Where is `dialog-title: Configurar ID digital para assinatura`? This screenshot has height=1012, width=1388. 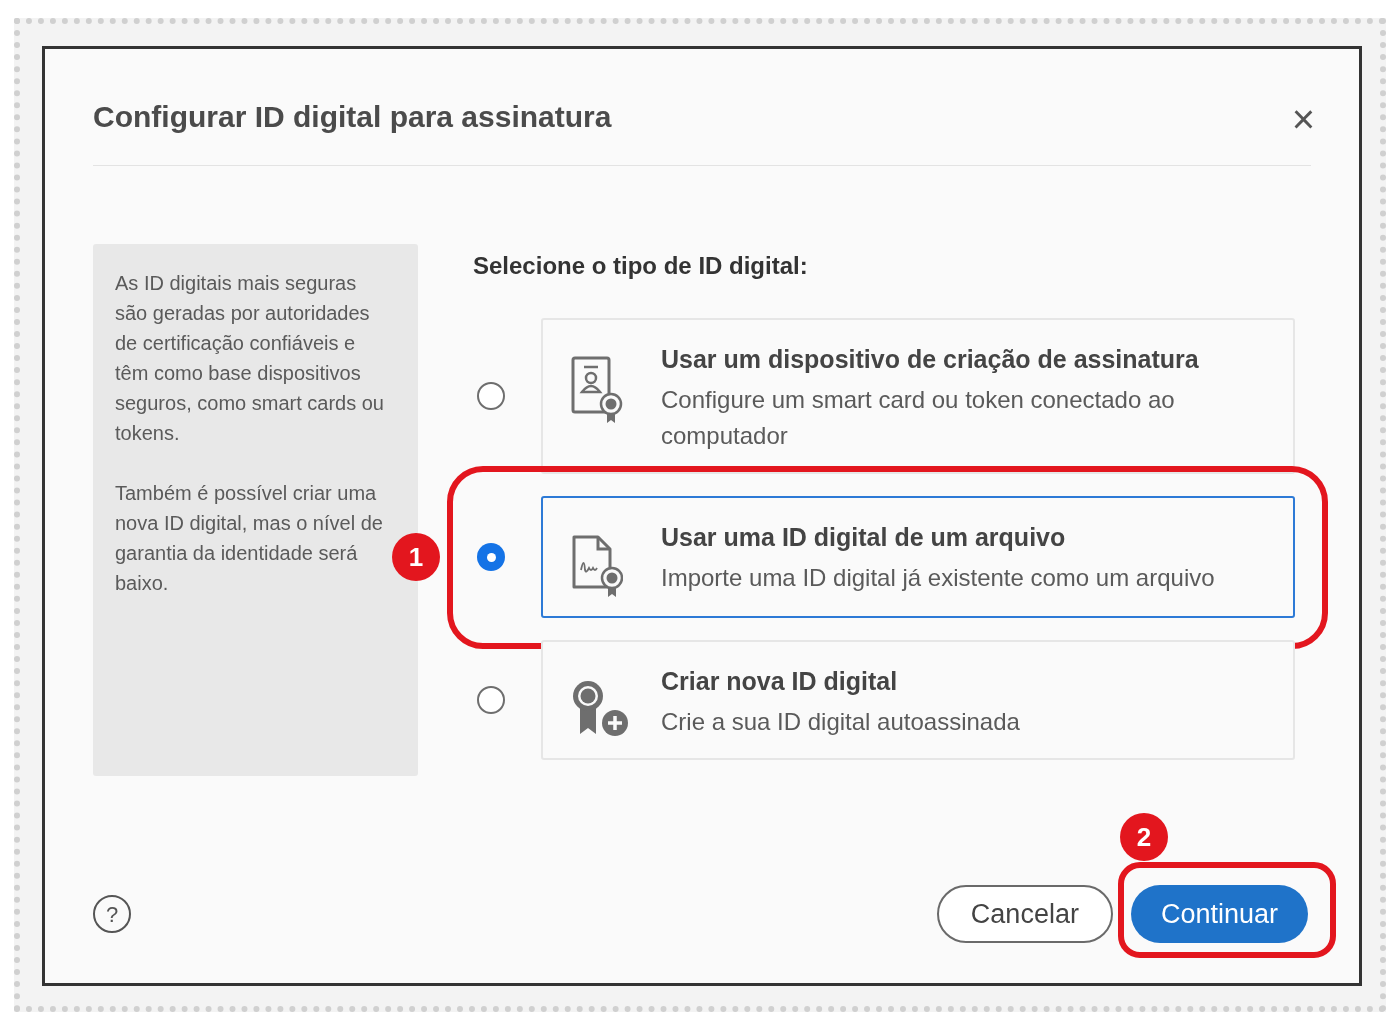
dialog-title: Configurar ID digital para assinatura is located at coordinates (352, 116).